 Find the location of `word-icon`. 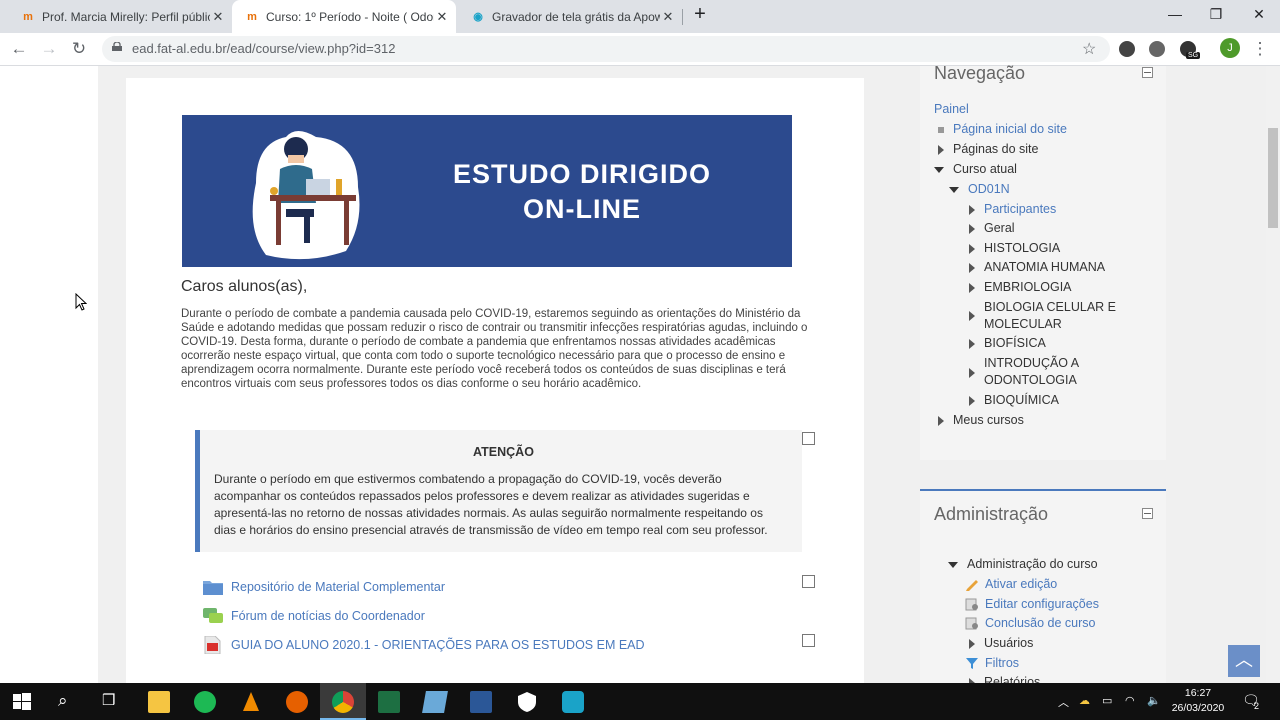

word-icon is located at coordinates (481, 702).